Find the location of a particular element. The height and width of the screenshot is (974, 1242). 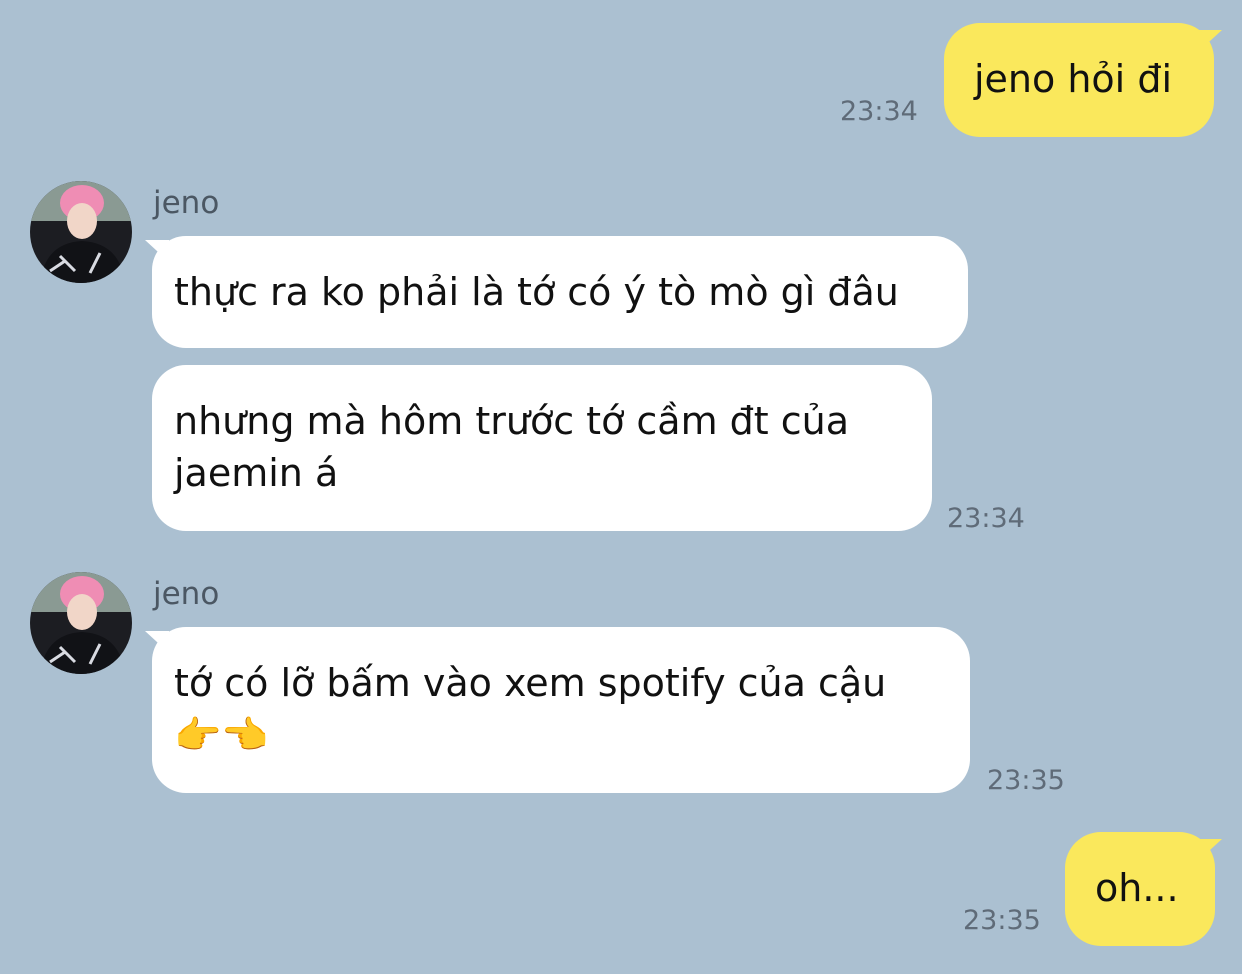

message-text: tớ có lỡ bấm vào xem spotify của cậu is located at coordinates (530, 683).